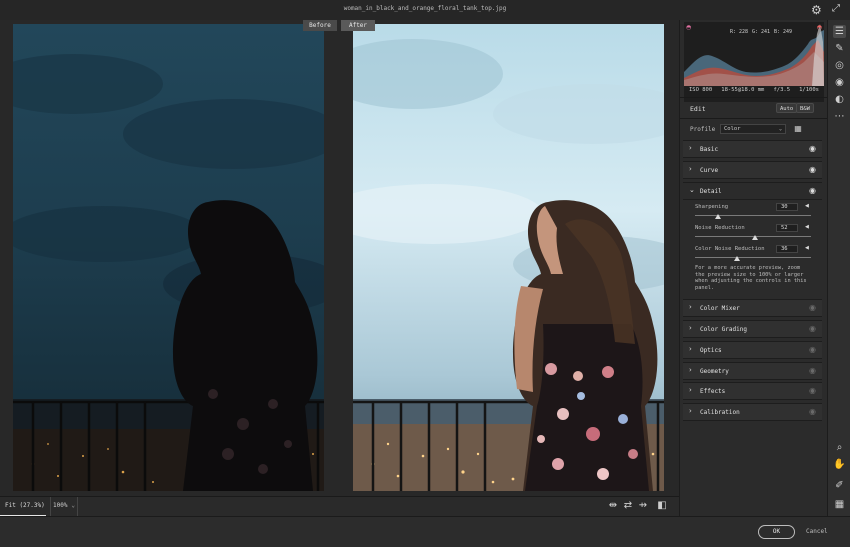 Image resolution: width=850 pixels, height=547 pixels. I want to click on more-icon: ⋯, so click(839, 116).